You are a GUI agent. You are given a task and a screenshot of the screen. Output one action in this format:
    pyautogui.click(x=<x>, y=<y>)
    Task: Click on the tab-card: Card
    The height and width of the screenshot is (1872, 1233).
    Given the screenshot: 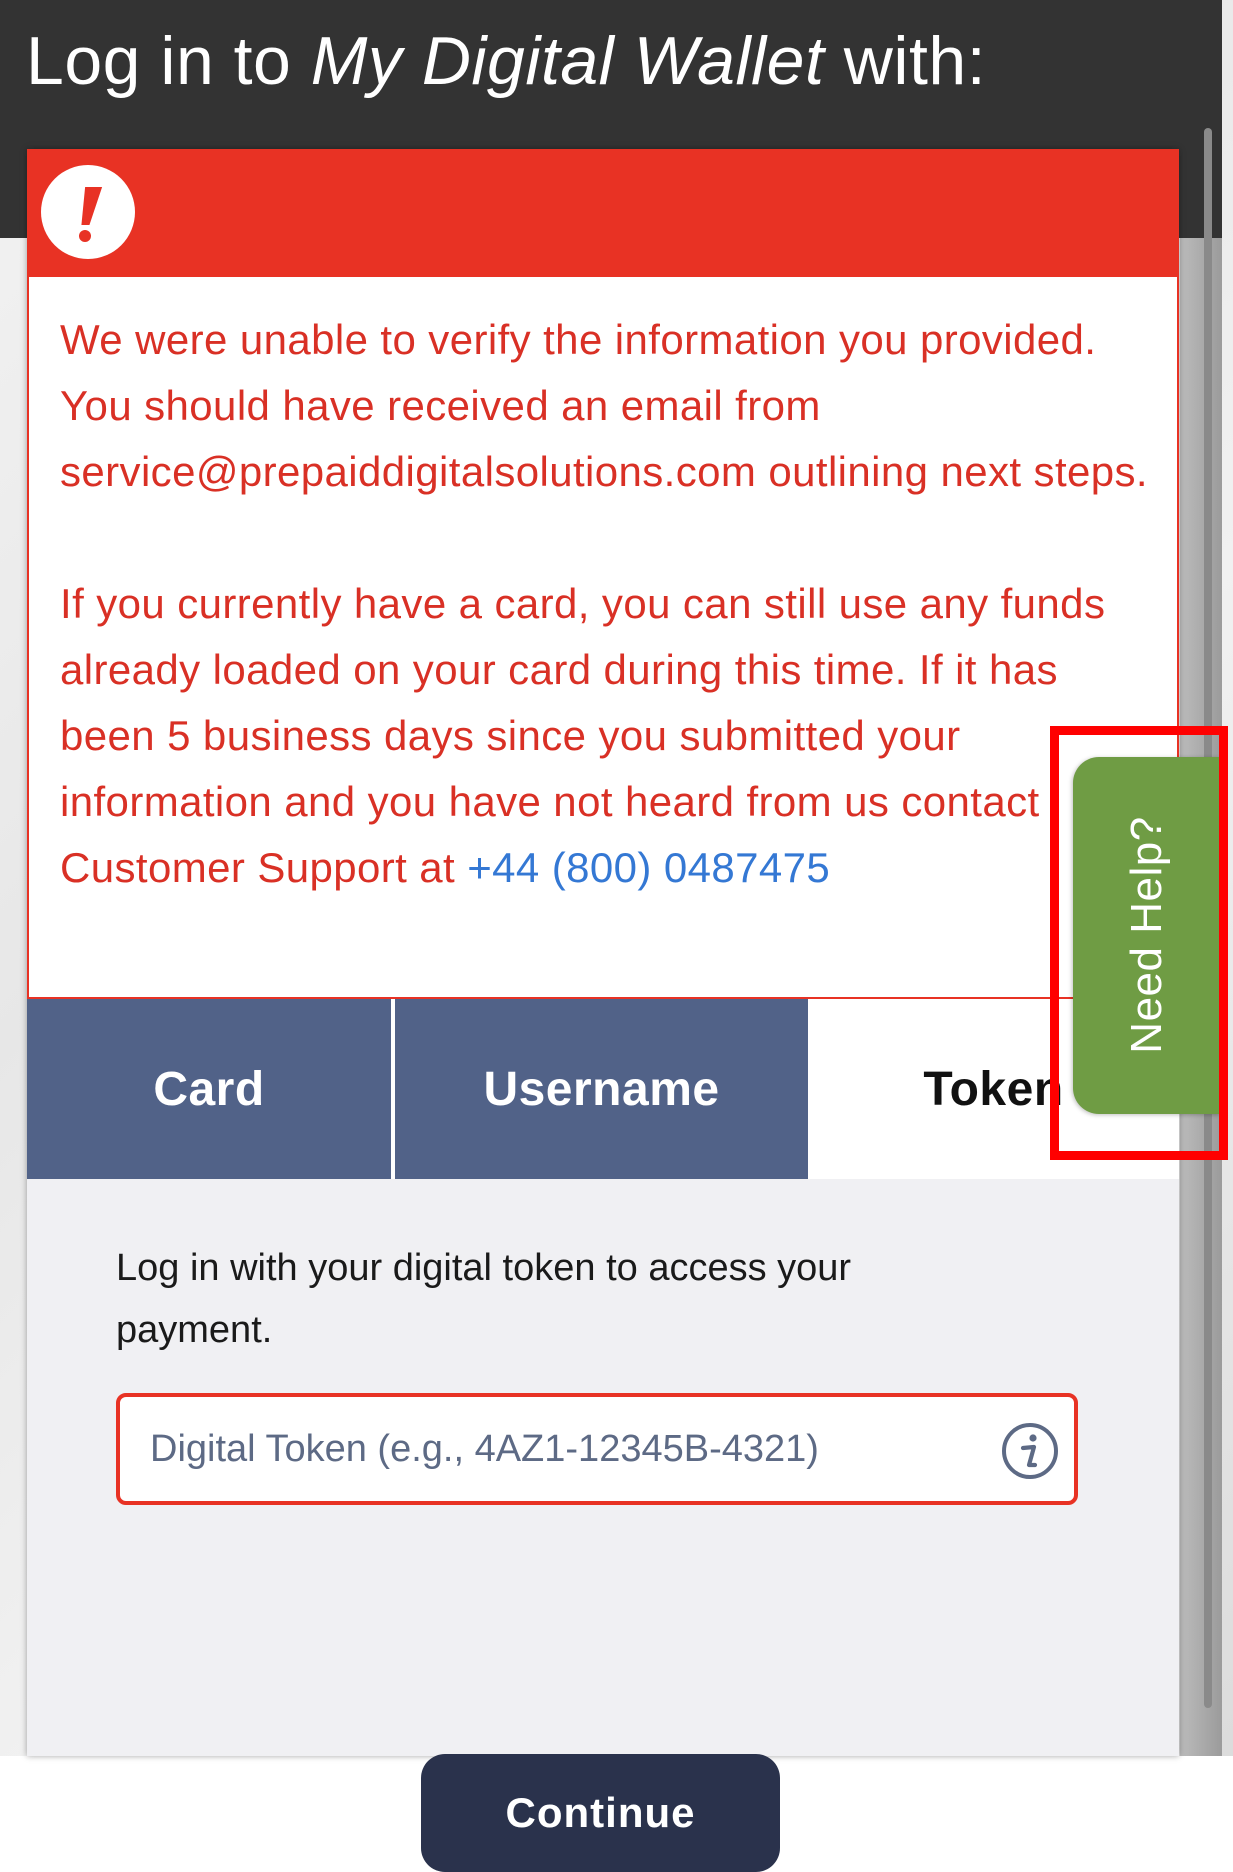 What is the action you would take?
    pyautogui.click(x=209, y=1089)
    